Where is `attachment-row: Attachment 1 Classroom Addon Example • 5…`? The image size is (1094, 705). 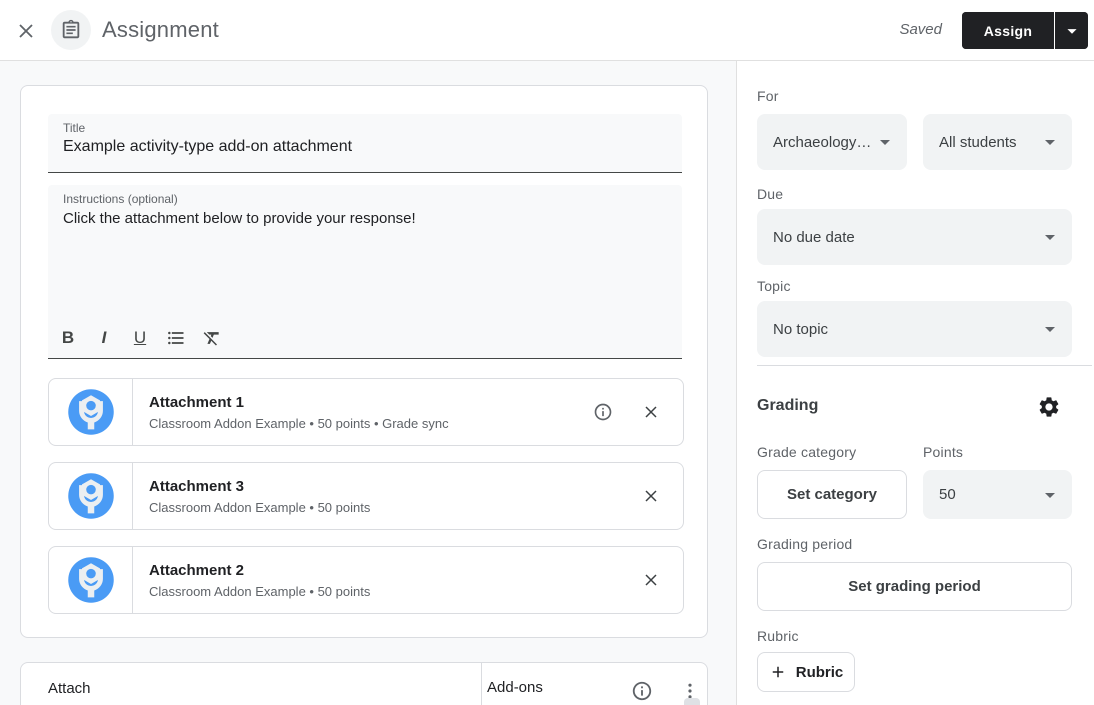 attachment-row: Attachment 1 Classroom Addon Example • 5… is located at coordinates (366, 412).